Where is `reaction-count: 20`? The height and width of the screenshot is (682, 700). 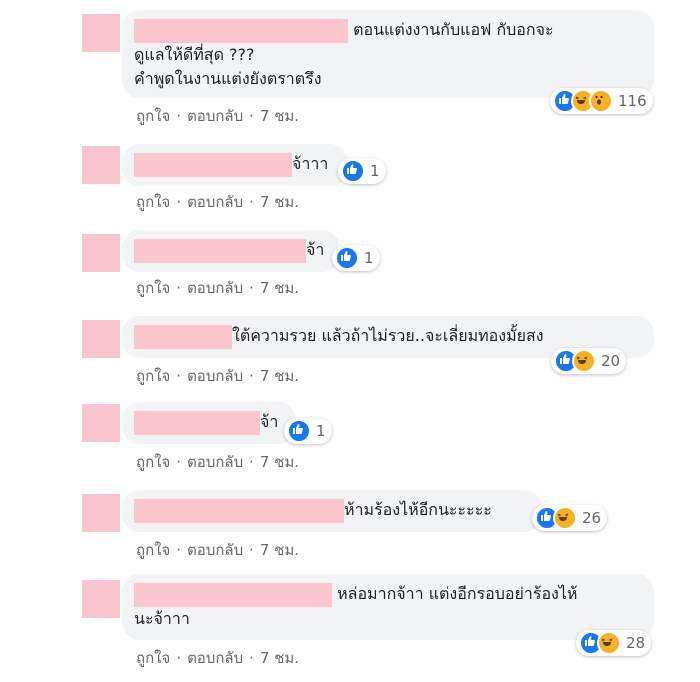 reaction-count: 20 is located at coordinates (611, 361).